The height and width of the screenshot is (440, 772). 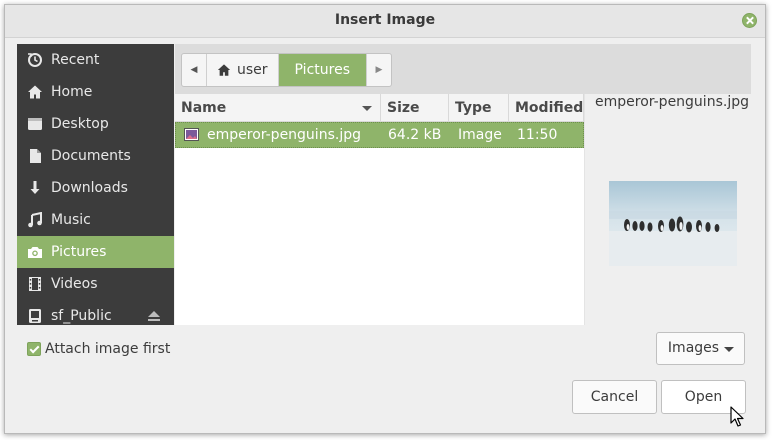 I want to click on film-icon, so click(x=35, y=284).